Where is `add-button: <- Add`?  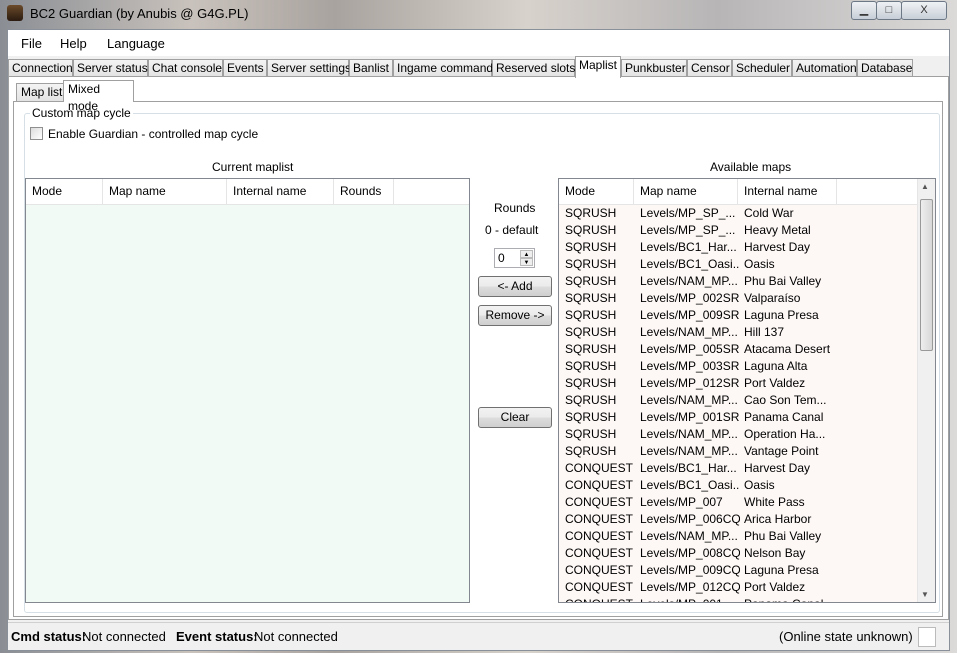
add-button: <- Add is located at coordinates (515, 286).